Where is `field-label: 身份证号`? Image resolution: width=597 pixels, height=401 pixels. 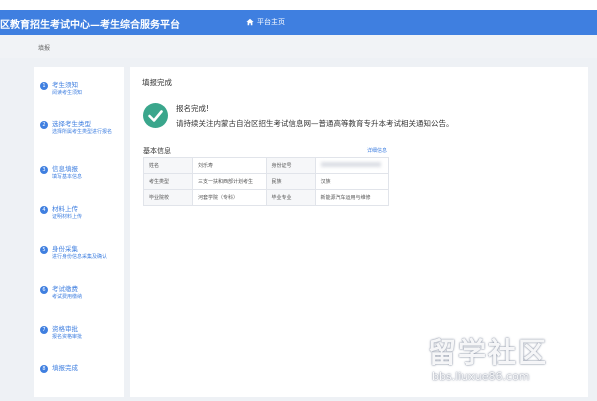
field-label: 身份证号 is located at coordinates (290, 165).